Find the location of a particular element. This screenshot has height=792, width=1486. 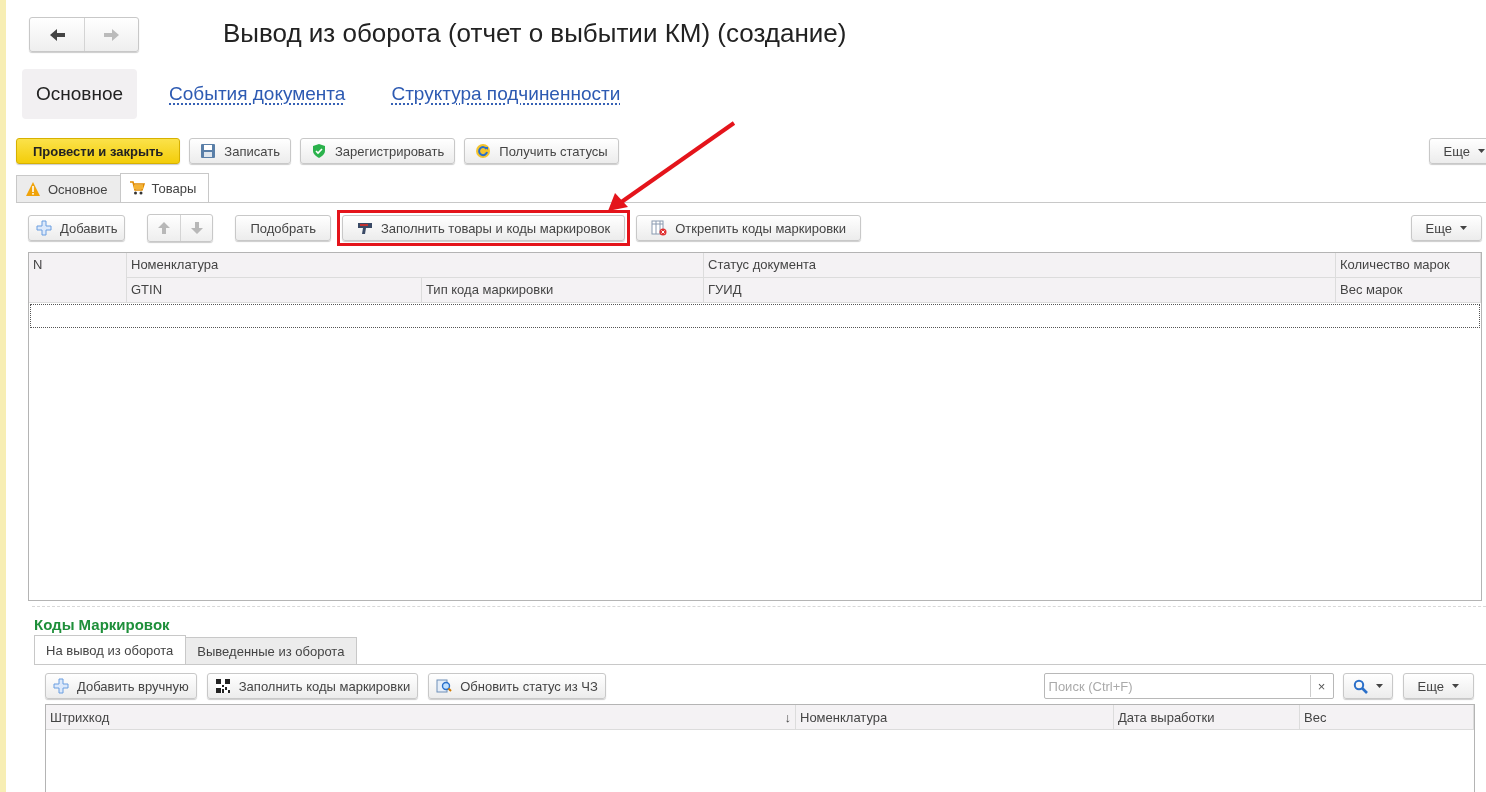

search-button is located at coordinates (1367, 686).